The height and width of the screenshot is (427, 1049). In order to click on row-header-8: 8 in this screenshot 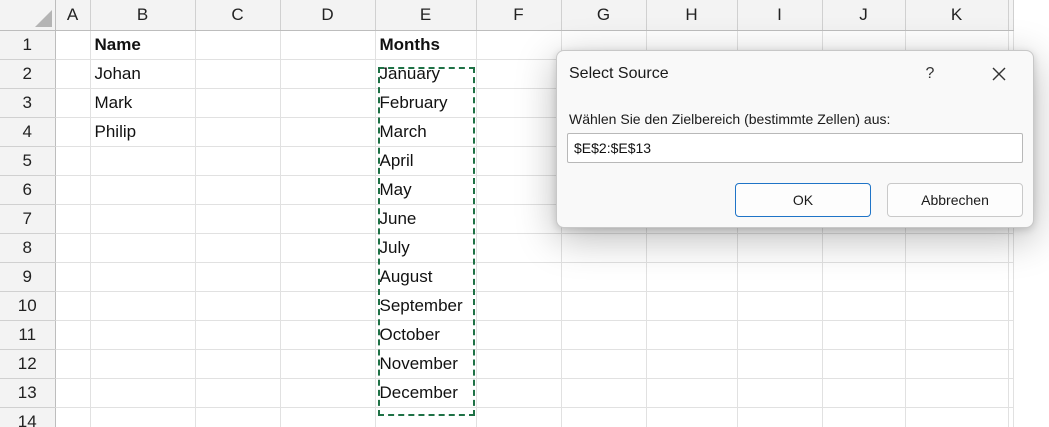, I will do `click(28, 248)`.